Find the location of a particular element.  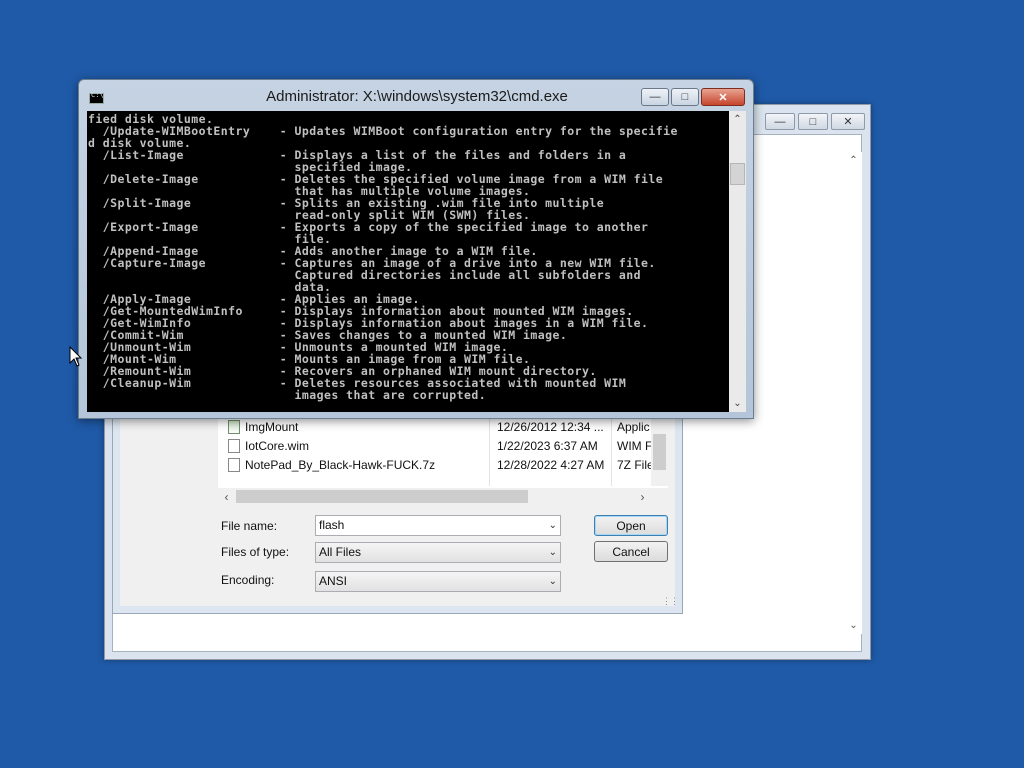

notepad-minimize-button: — is located at coordinates (780, 121).